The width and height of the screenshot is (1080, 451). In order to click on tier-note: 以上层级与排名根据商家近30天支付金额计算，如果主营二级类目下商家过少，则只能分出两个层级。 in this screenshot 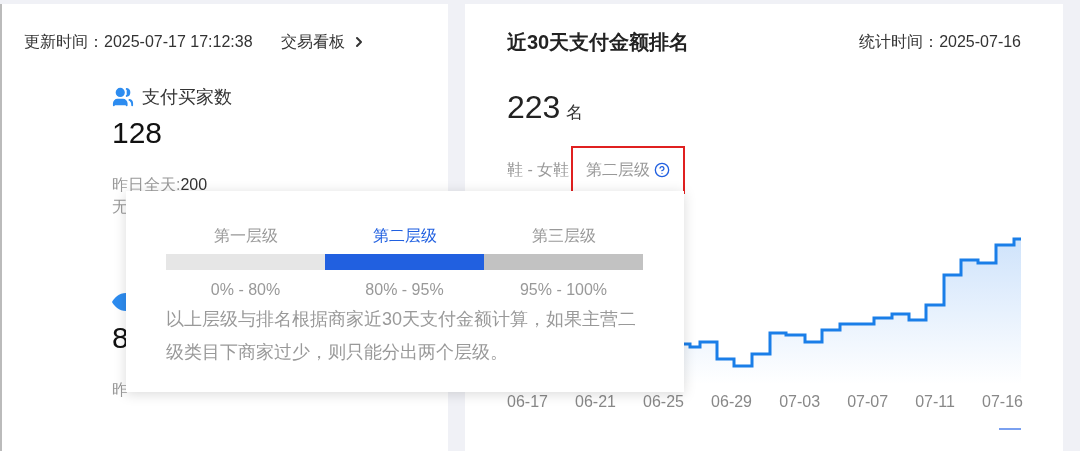, I will do `click(402, 336)`.